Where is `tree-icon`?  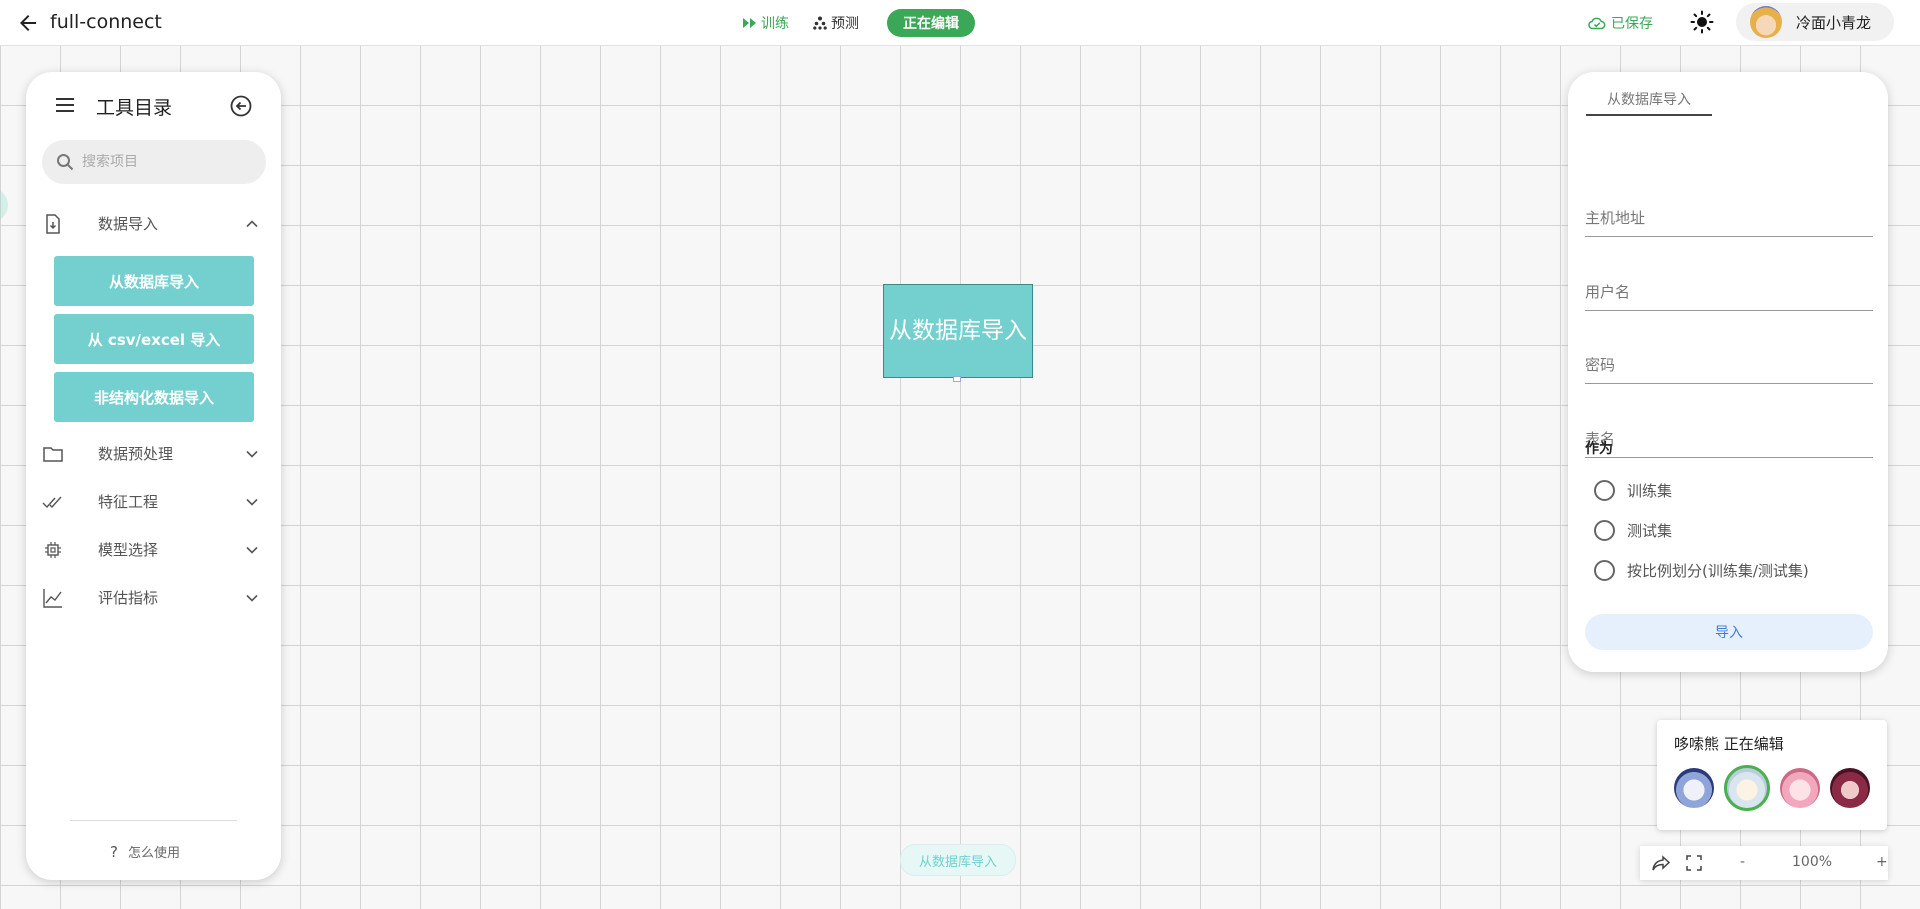 tree-icon is located at coordinates (820, 23).